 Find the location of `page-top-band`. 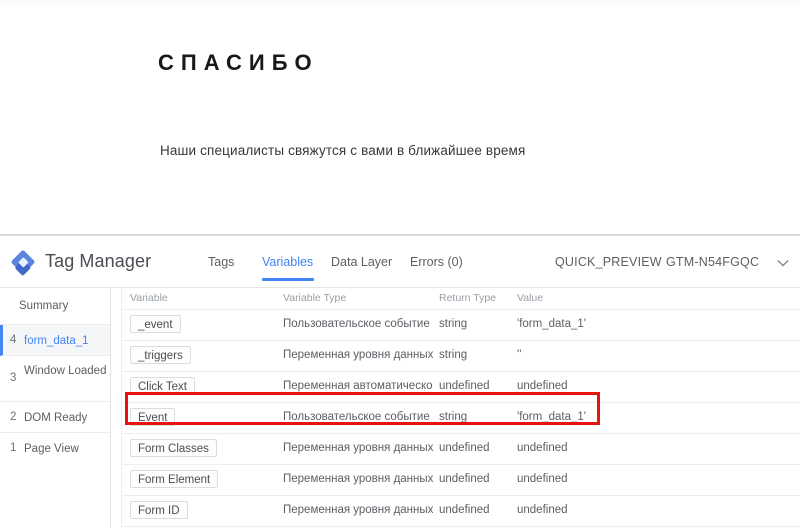

page-top-band is located at coordinates (400, 3).